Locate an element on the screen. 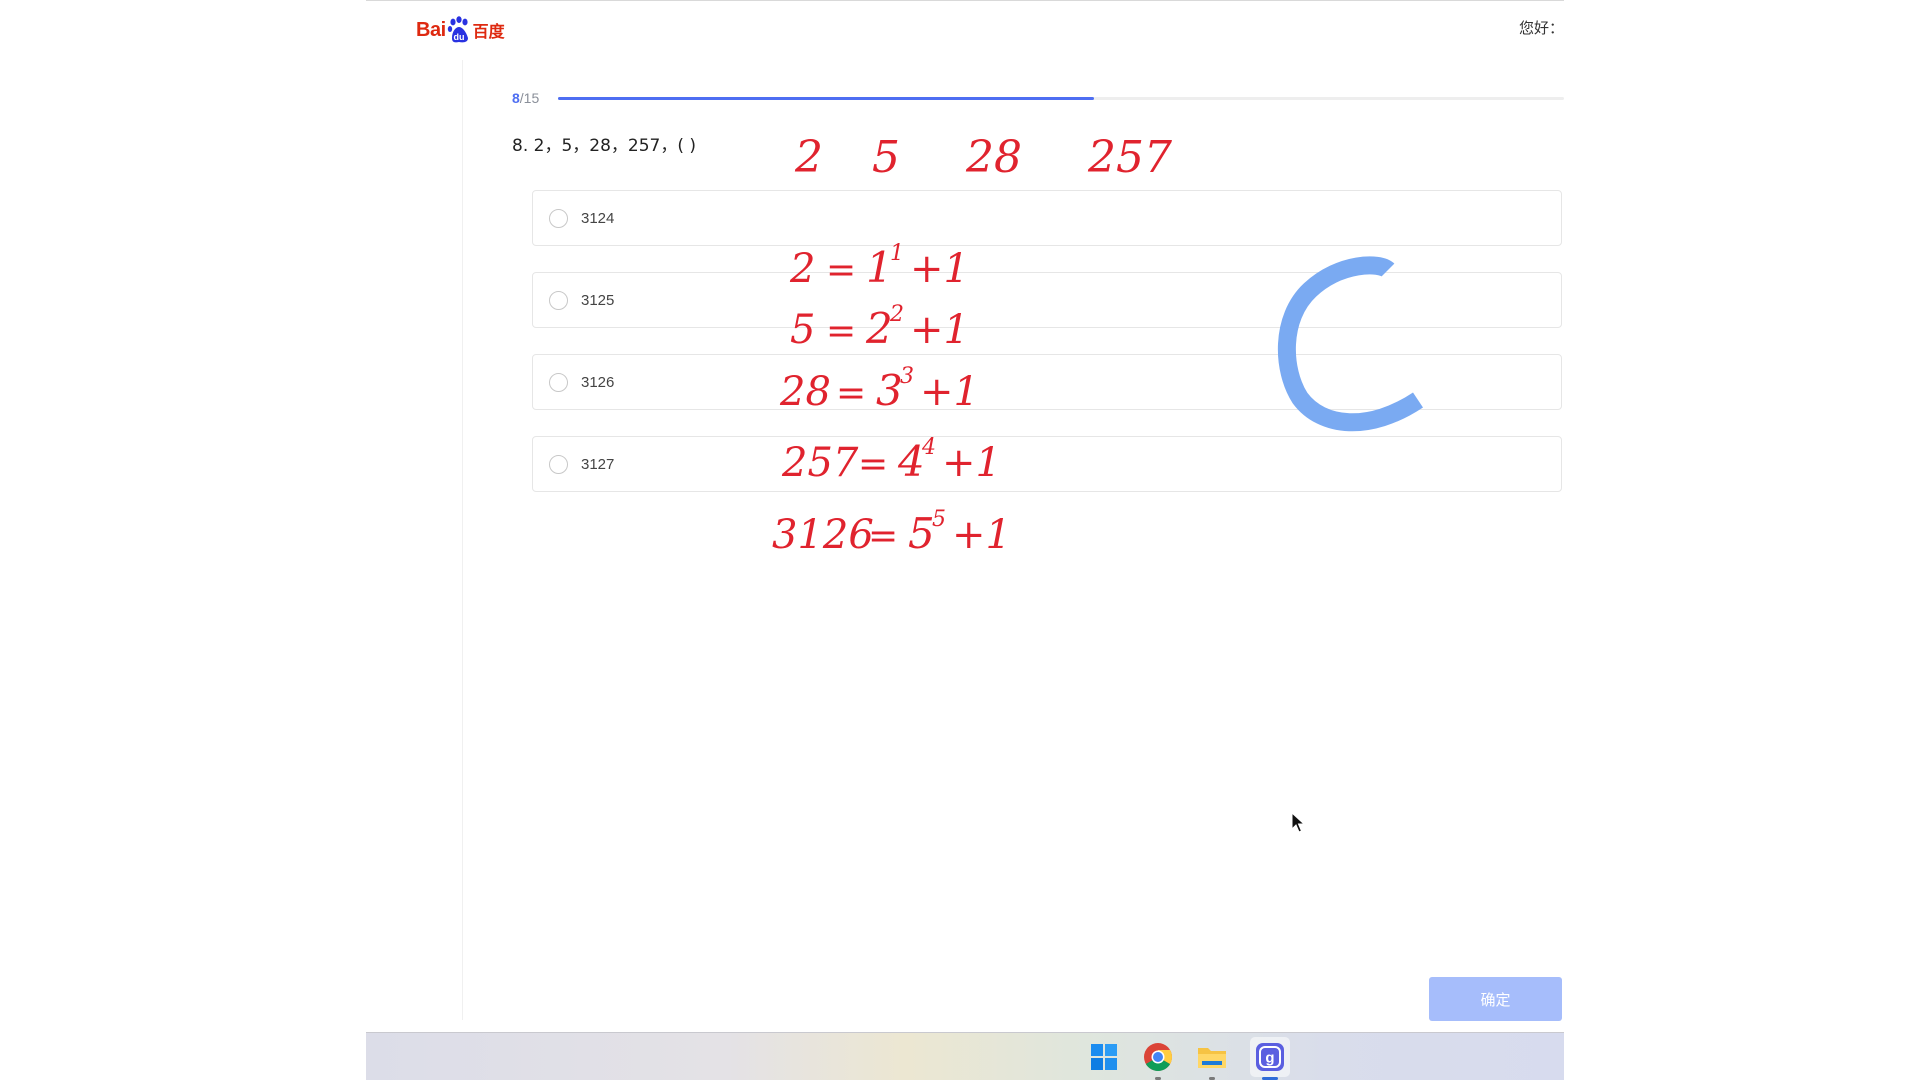 This screenshot has height=1080, width=1920. svg-text: g is located at coordinates (1269, 1058).